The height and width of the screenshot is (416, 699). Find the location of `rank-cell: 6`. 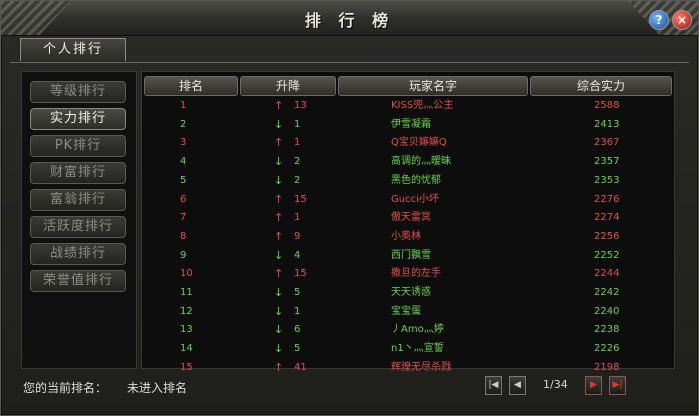

rank-cell: 6 is located at coordinates (183, 199).